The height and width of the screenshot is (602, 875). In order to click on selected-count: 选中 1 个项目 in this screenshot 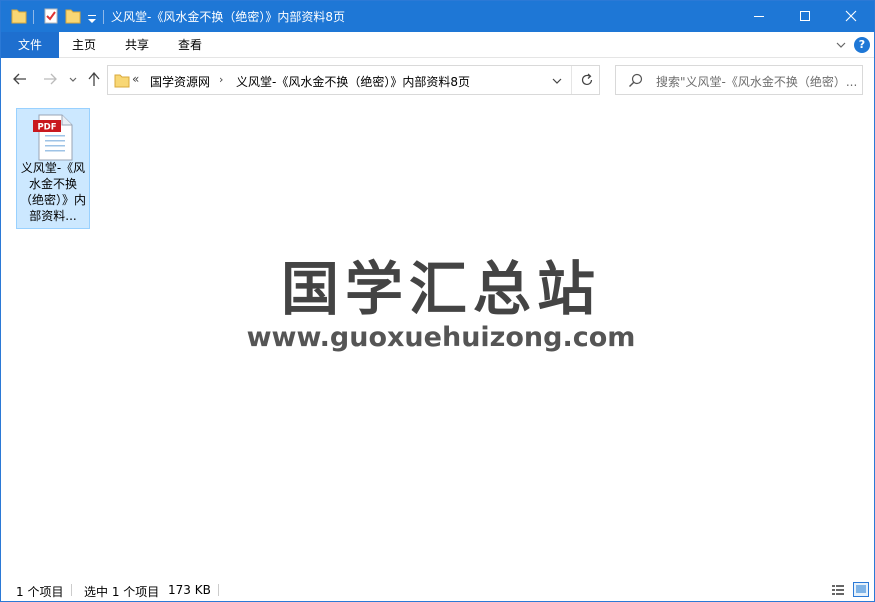, I will do `click(122, 592)`.